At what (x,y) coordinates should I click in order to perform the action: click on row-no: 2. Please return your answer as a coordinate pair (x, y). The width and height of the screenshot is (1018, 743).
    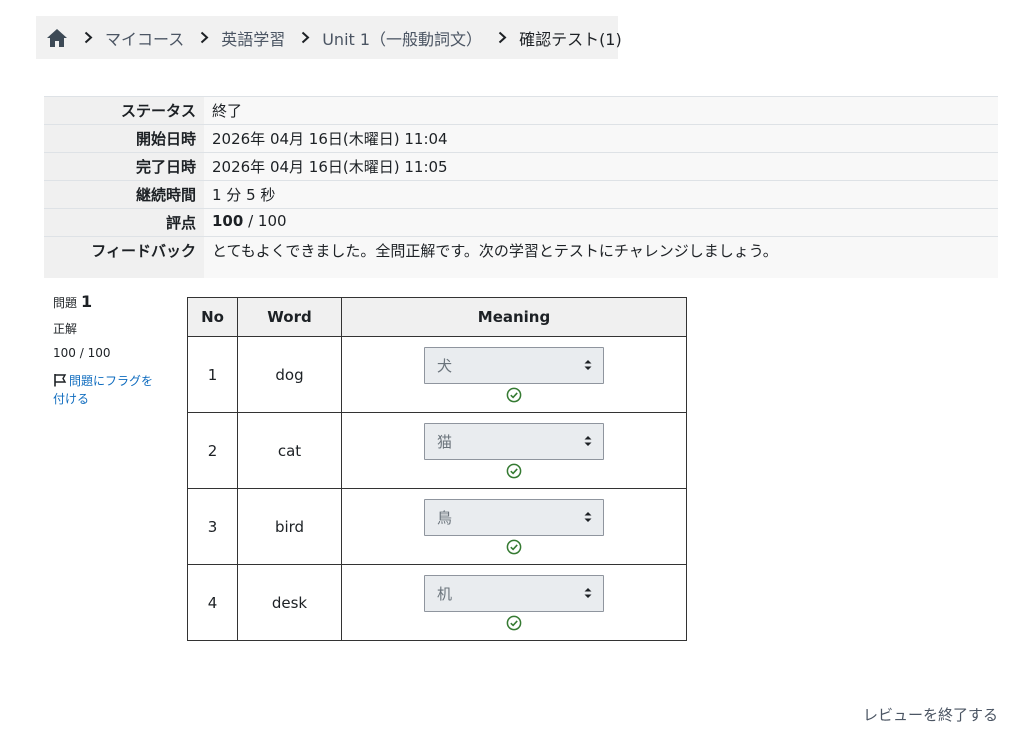
    Looking at the image, I should click on (212, 450).